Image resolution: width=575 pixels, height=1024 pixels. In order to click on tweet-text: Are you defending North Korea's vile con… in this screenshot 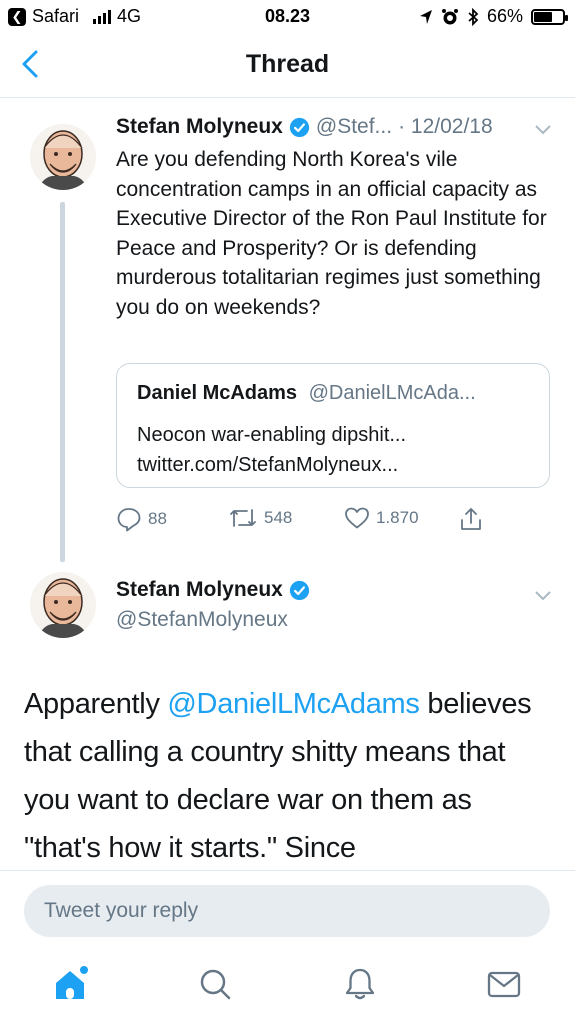, I will do `click(331, 233)`.